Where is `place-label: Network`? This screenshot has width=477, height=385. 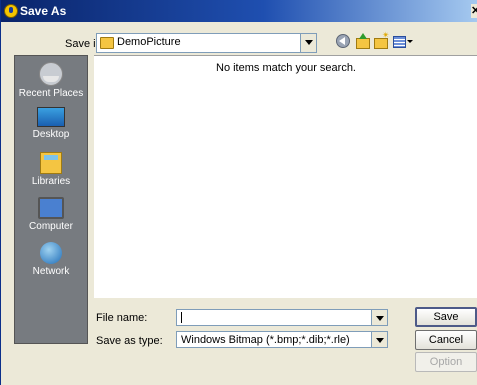
place-label: Network is located at coordinates (51, 271).